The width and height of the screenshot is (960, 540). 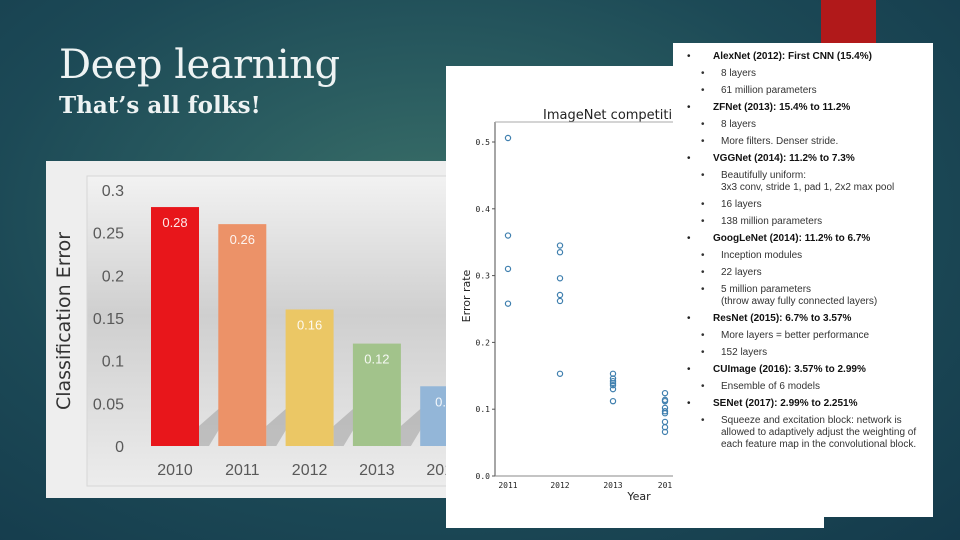 What do you see at coordinates (607, 115) in the screenshot?
I see `scatter-title: ImageNet competiti` at bounding box center [607, 115].